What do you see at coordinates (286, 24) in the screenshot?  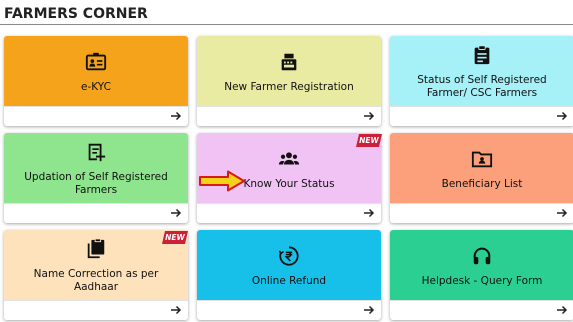 I see `section-divider` at bounding box center [286, 24].